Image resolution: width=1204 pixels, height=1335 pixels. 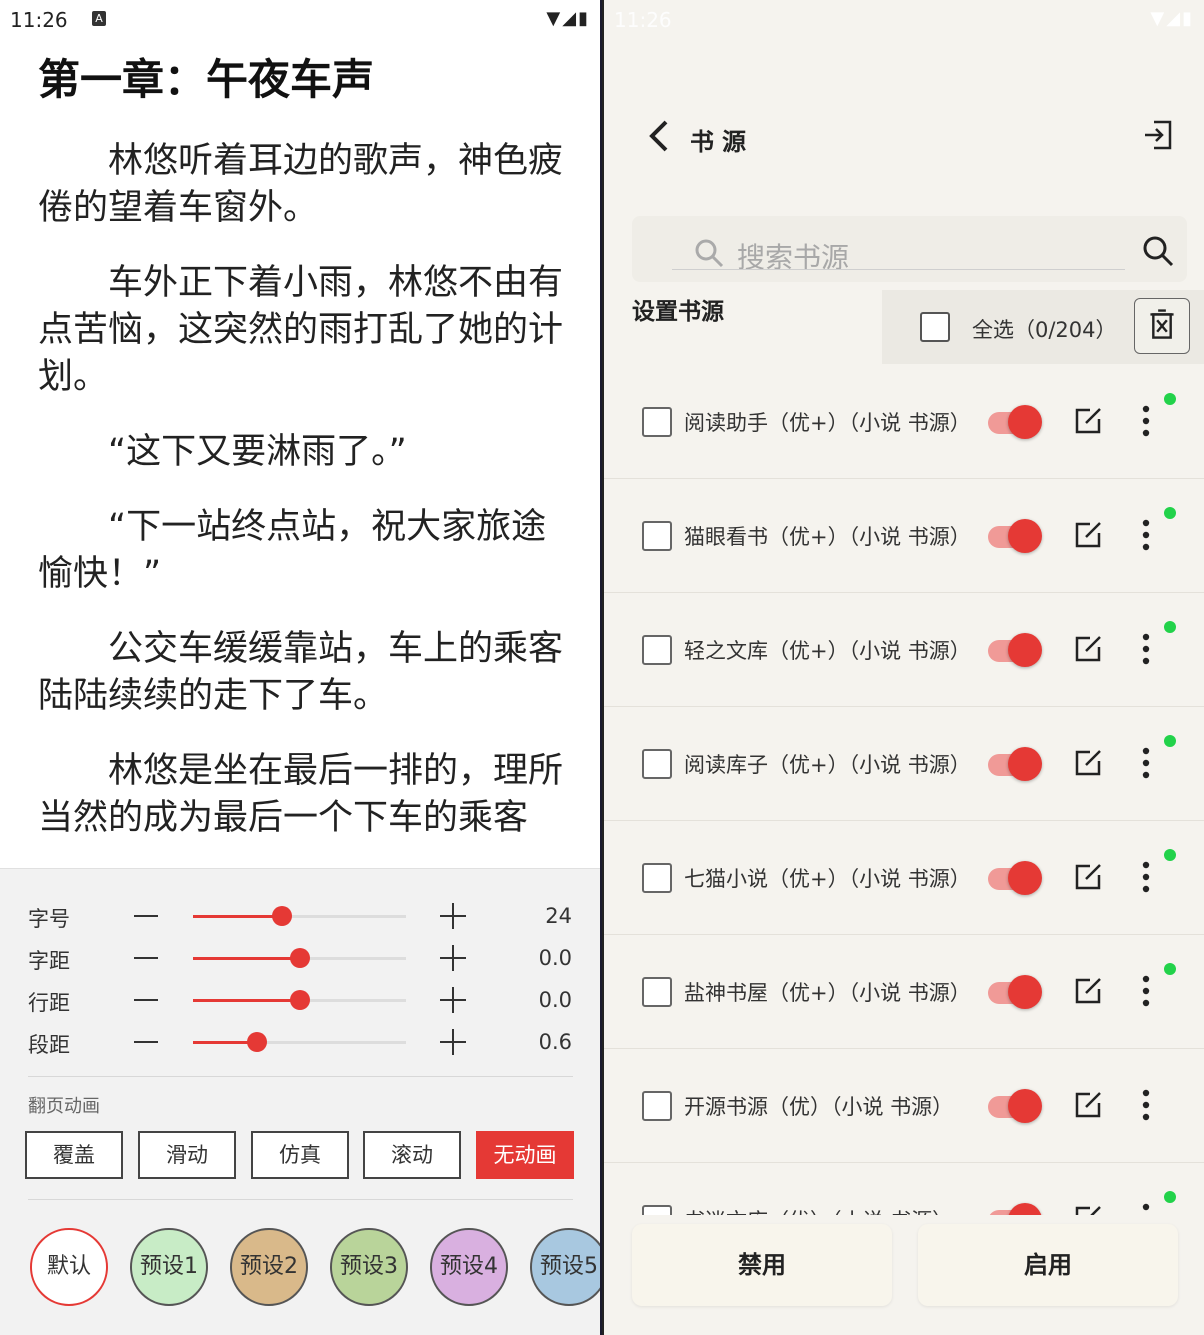 I want to click on source-row: 盐神书屋（优+）（小说 书源）, so click(x=904, y=992).